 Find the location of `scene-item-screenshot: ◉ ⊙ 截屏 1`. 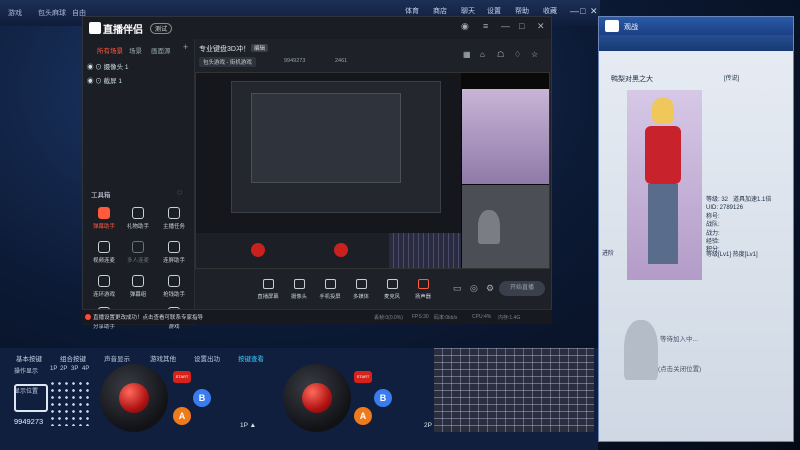

scene-item-screenshot: ◉ ⊙ 截屏 1 is located at coordinates (104, 80).